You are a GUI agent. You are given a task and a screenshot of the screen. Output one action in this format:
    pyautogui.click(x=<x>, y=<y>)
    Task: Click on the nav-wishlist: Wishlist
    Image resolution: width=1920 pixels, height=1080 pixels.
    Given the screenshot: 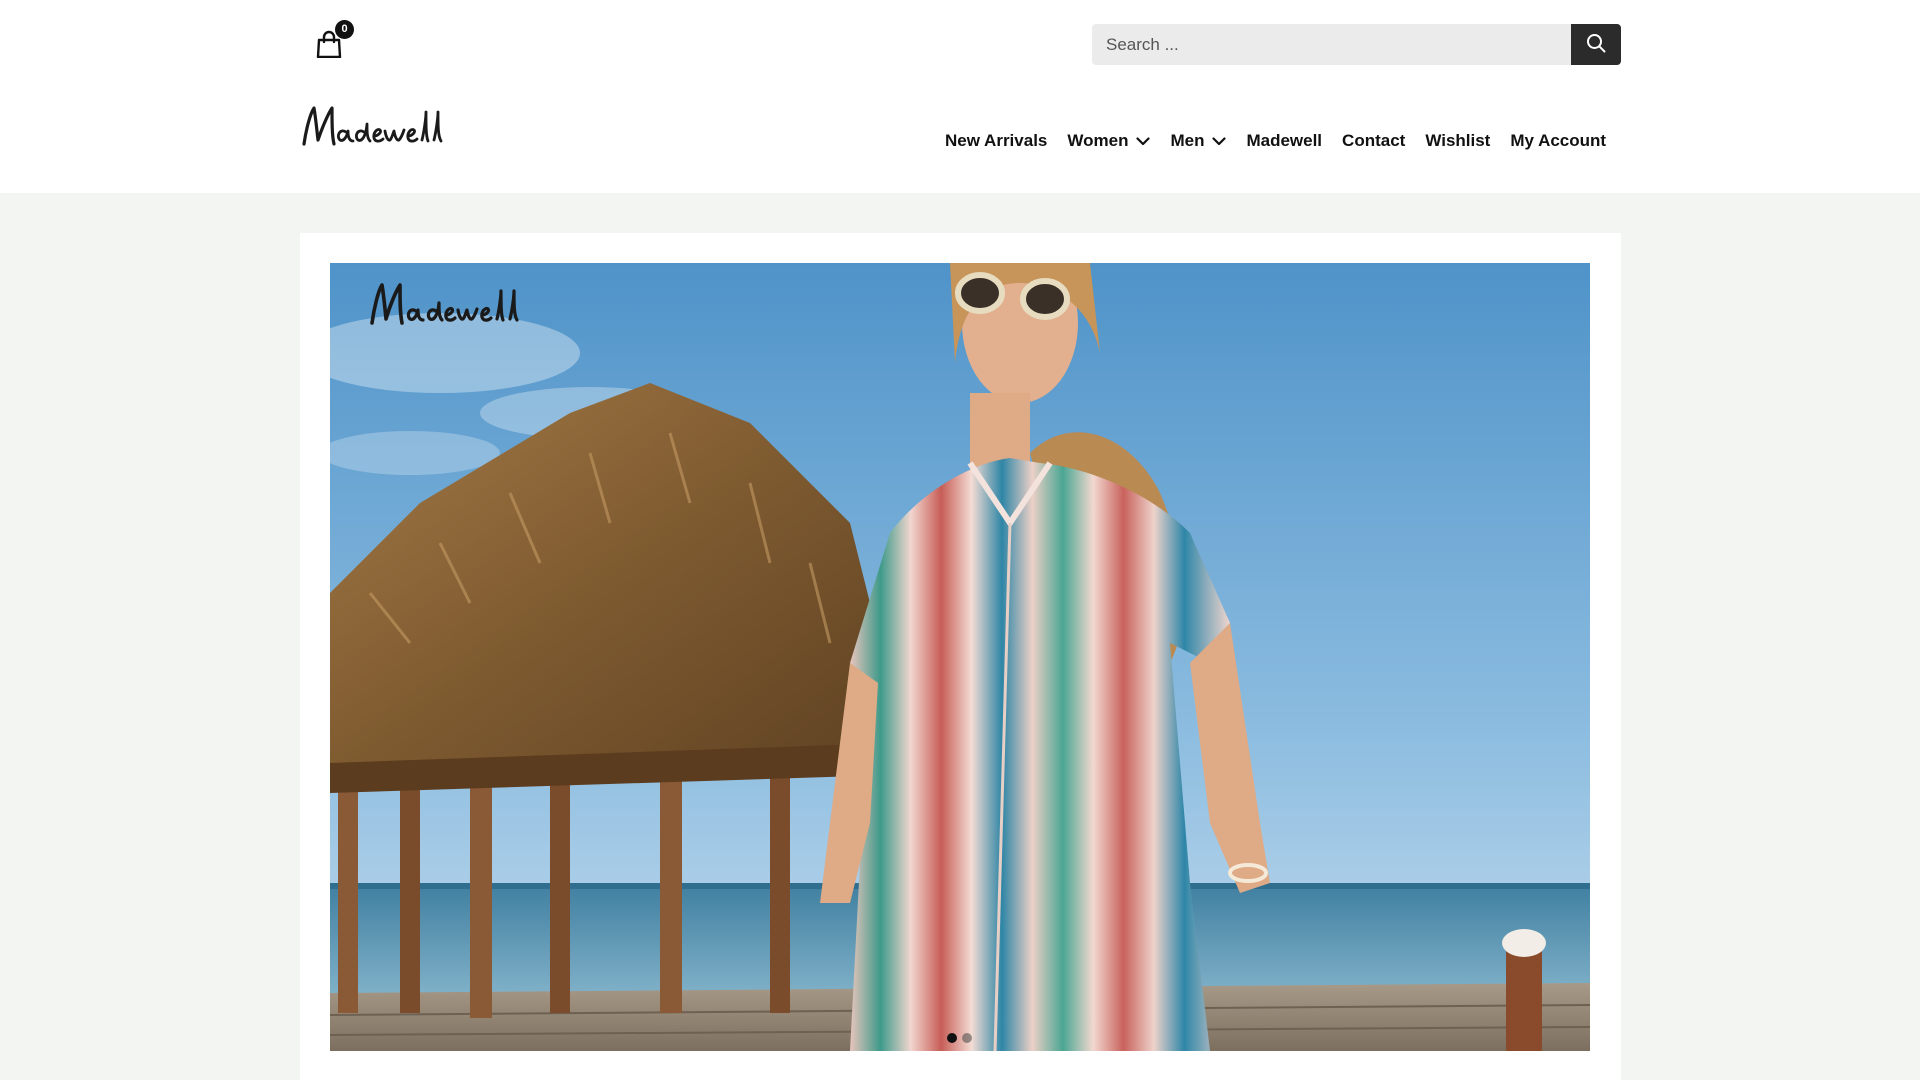 What is the action you would take?
    pyautogui.click(x=1457, y=141)
    